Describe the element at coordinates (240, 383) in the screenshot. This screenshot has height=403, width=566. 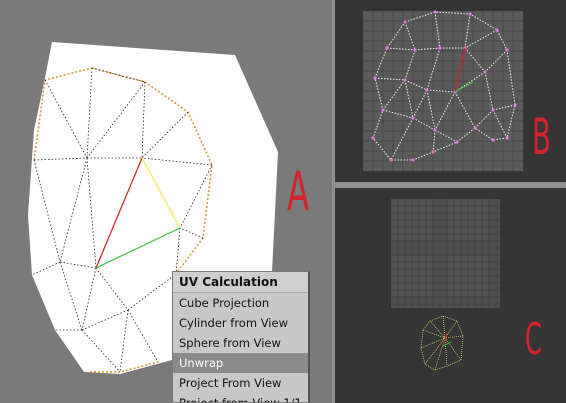
I see `menu-item-project-from-view: Project From View` at that location.